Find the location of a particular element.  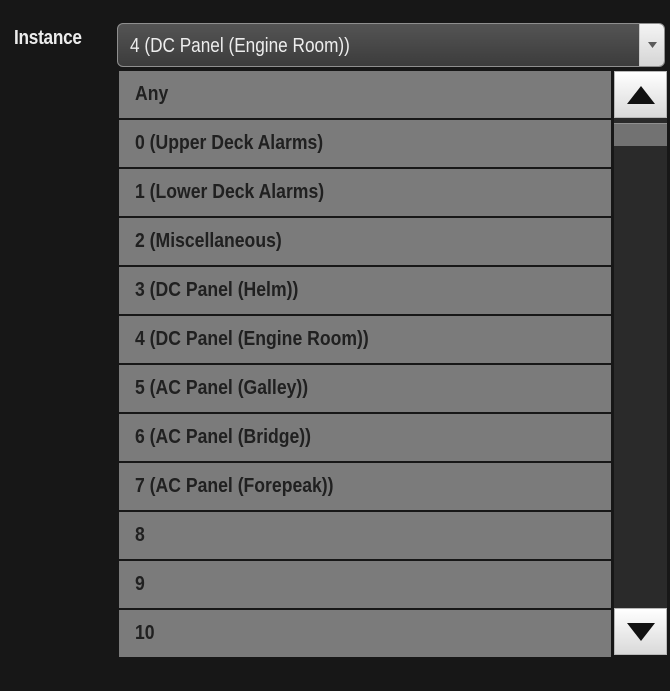

select-dropdown-button is located at coordinates (651, 45).